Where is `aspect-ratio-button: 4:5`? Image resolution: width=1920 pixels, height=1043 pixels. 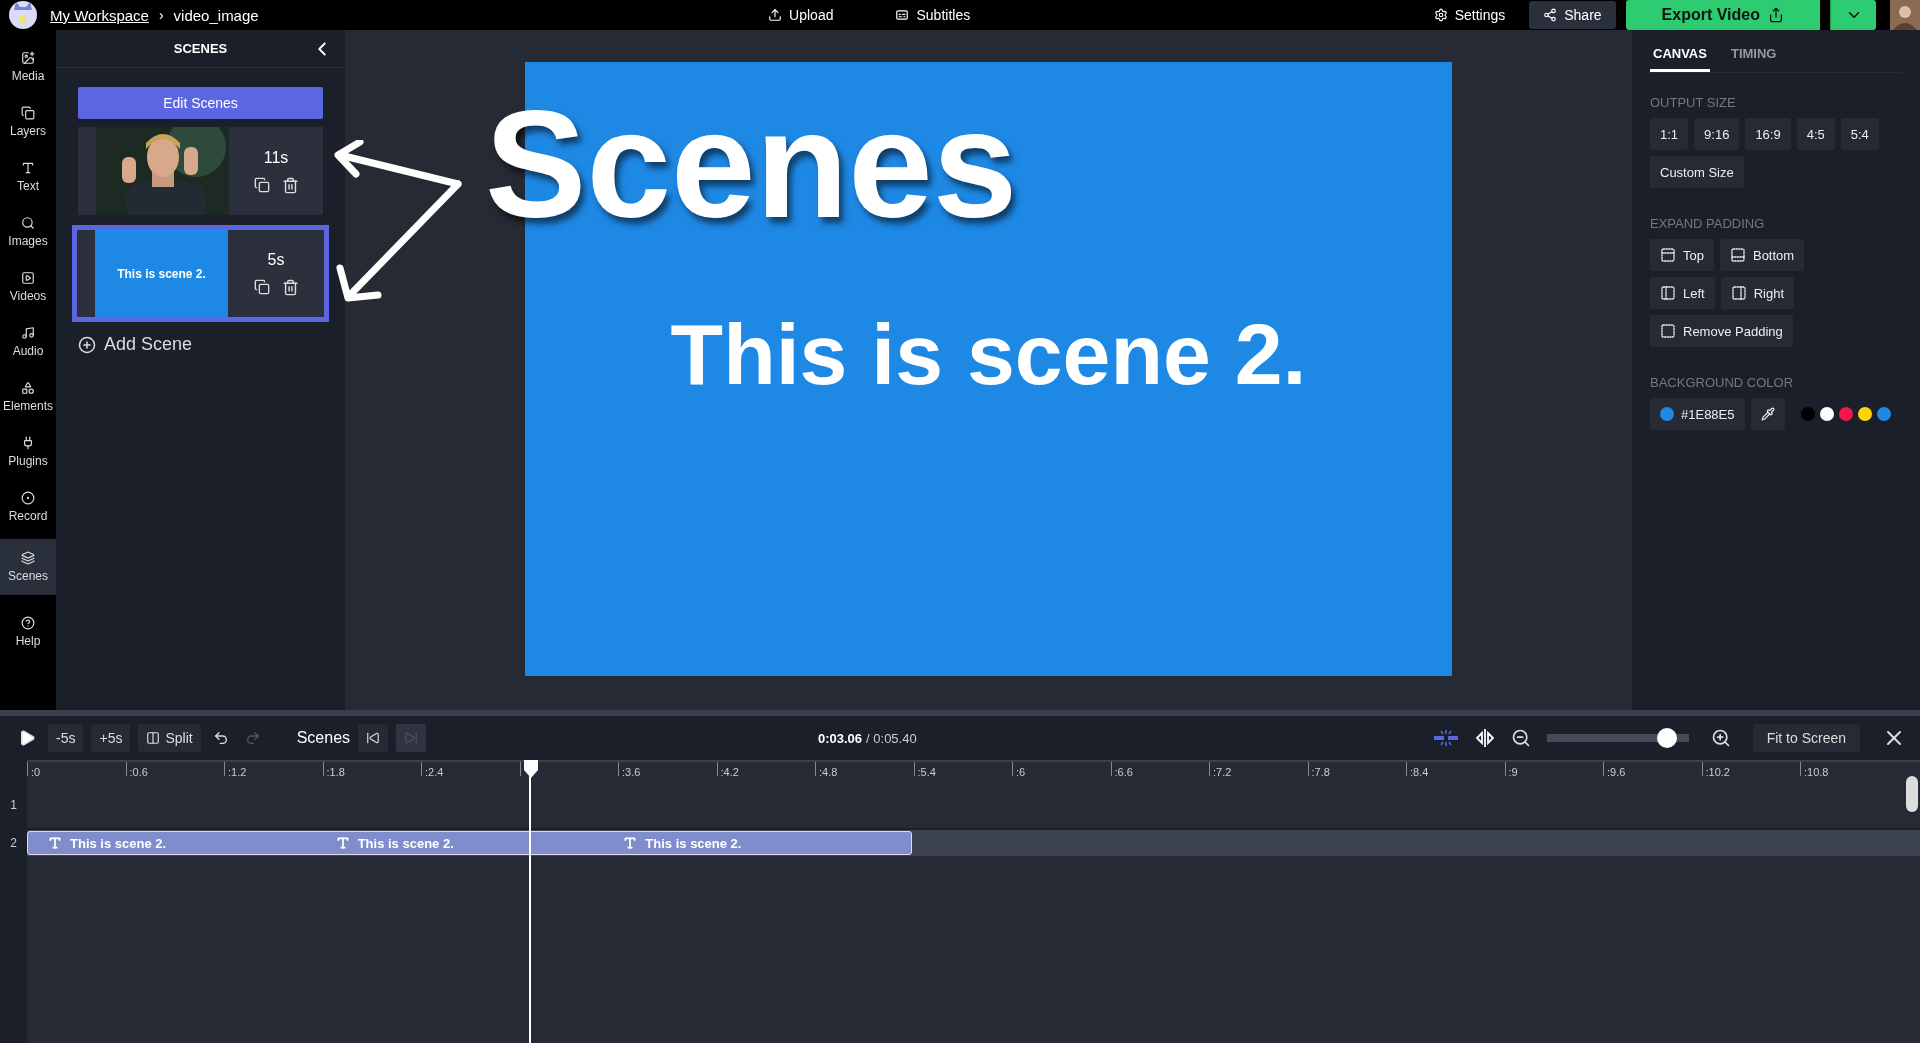
aspect-ratio-button: 4:5 is located at coordinates (1815, 134).